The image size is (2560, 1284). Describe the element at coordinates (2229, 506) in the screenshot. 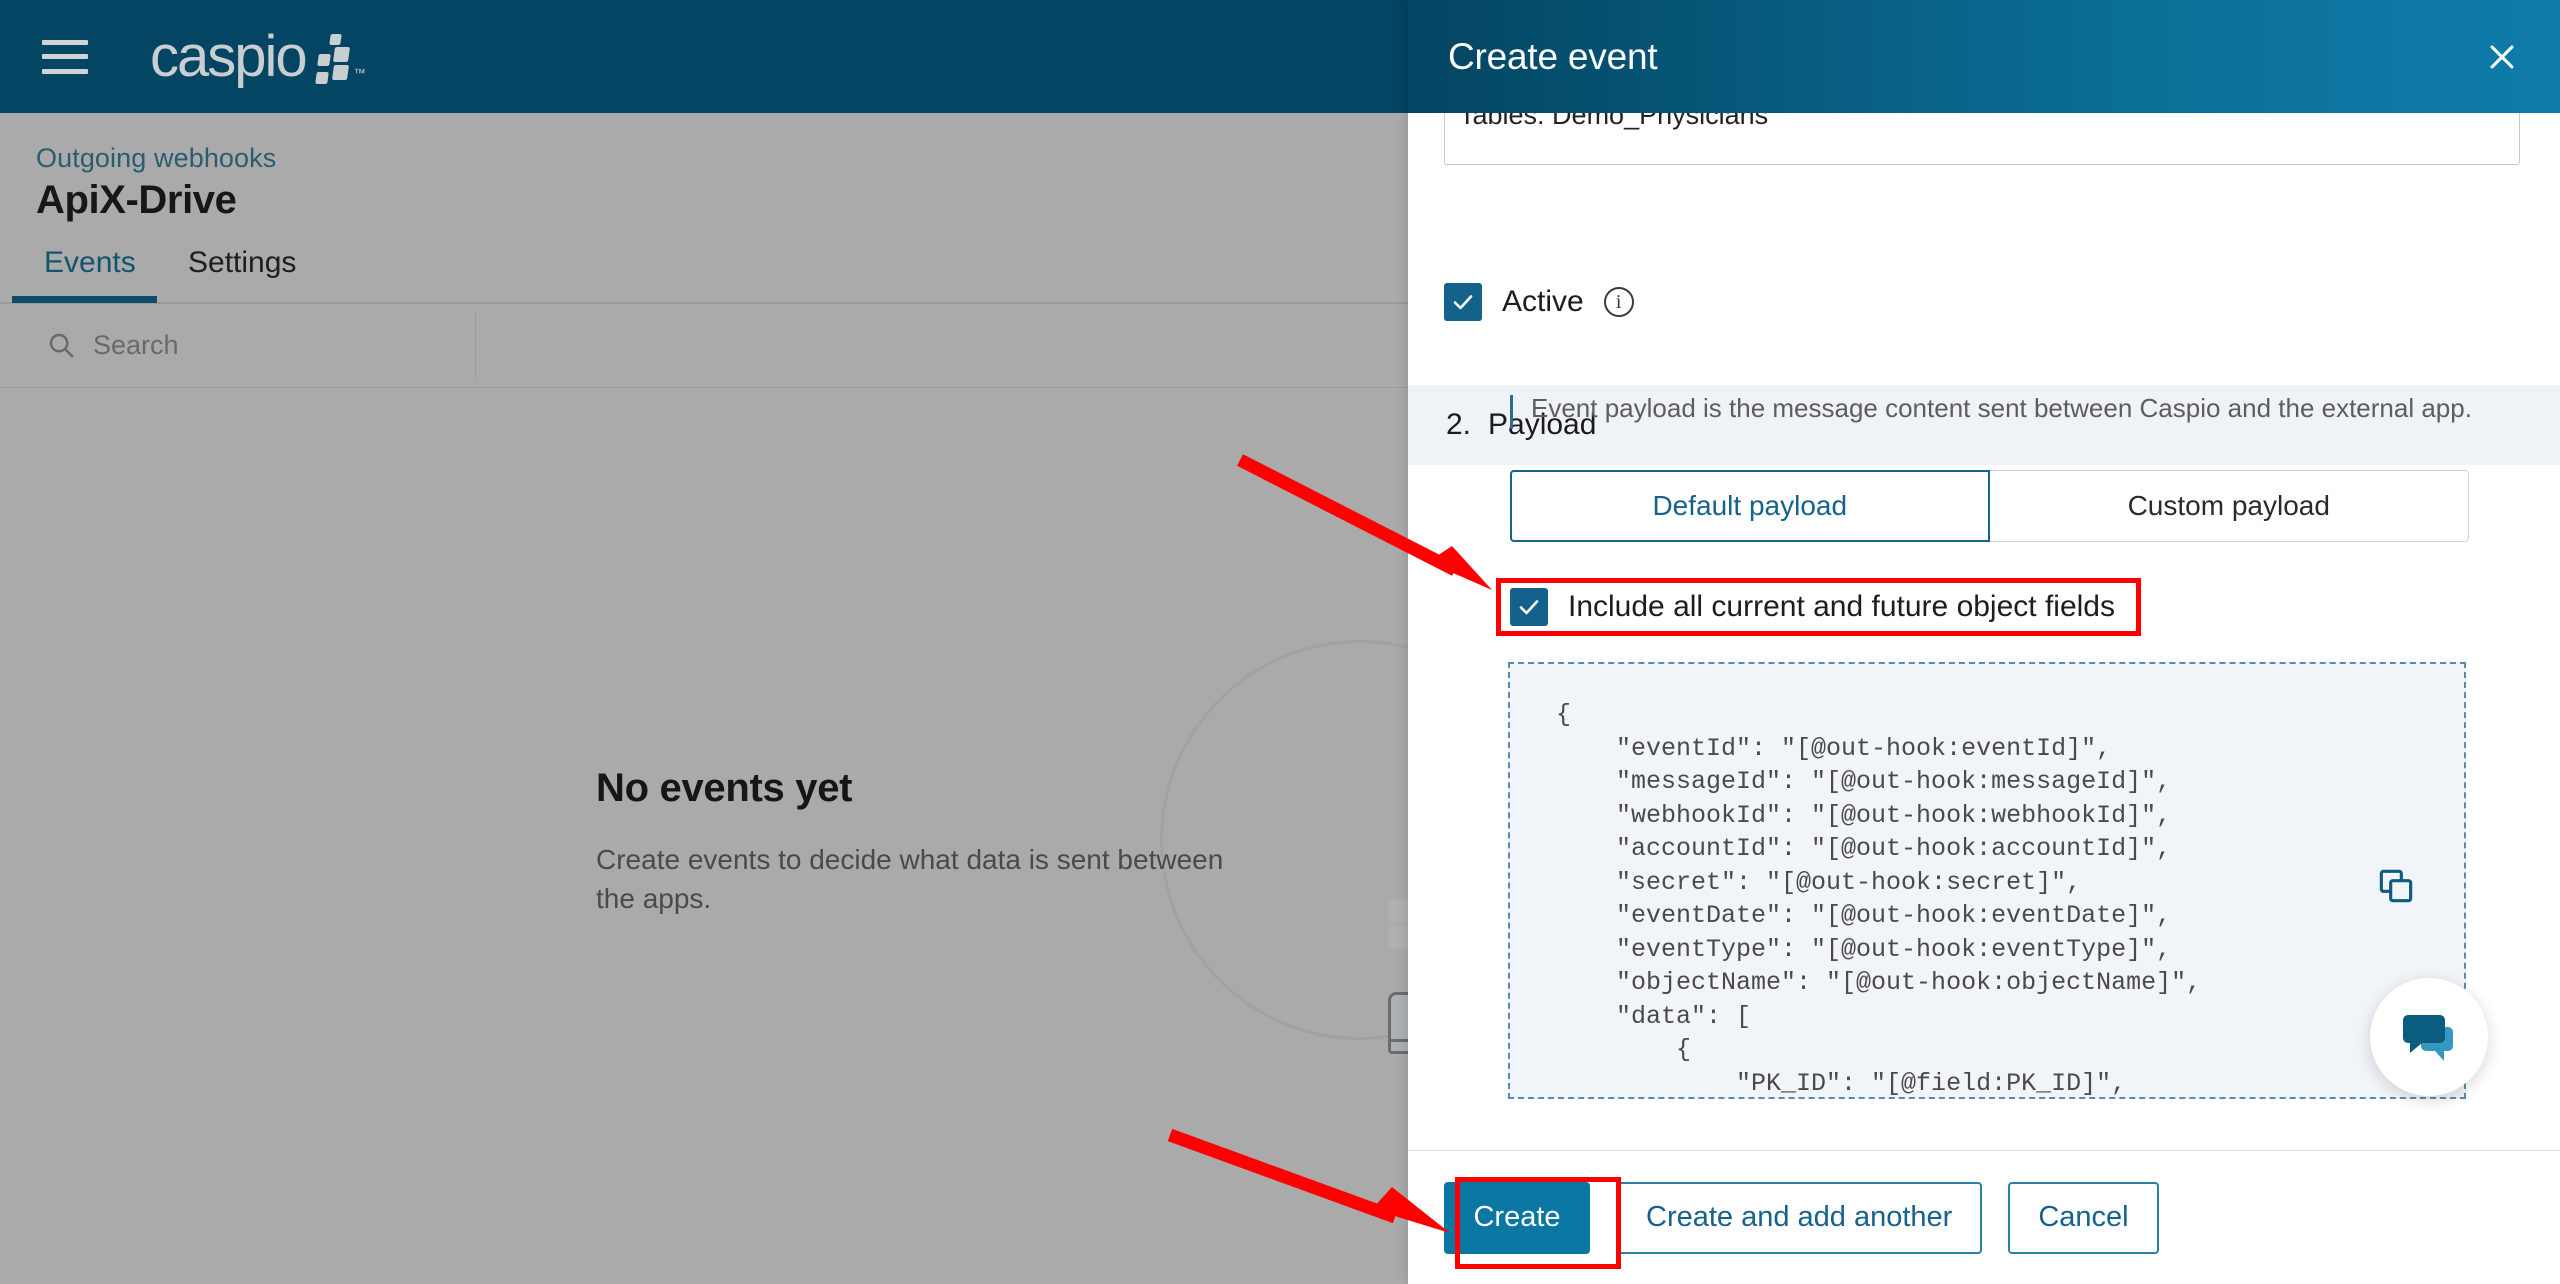

I see `tab-custom-payload: Custom payload` at that location.